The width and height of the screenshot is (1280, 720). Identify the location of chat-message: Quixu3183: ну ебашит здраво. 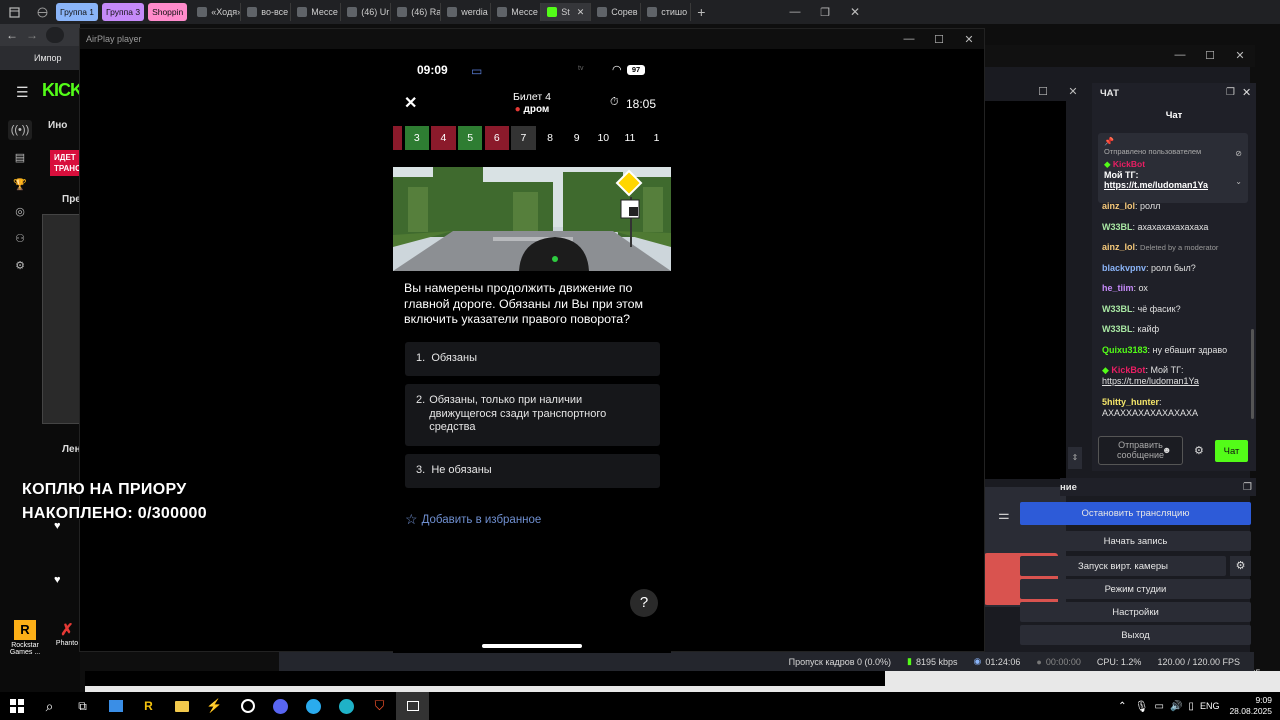
(1176, 350).